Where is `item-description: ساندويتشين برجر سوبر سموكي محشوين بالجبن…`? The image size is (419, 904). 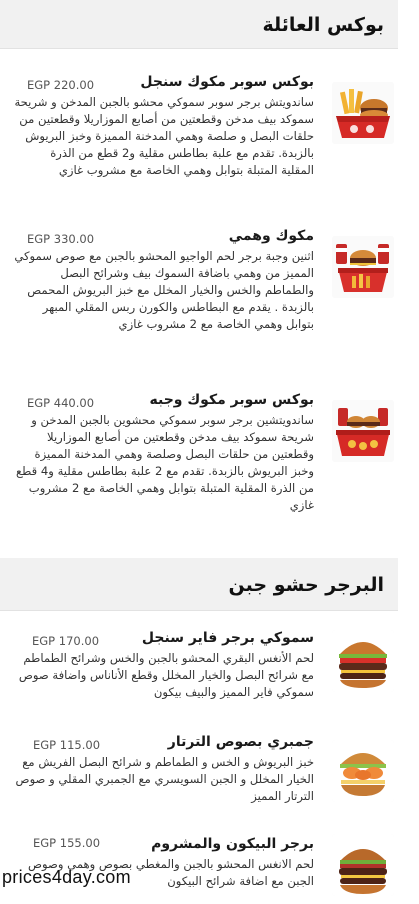
item-description: ساندويتشين برجر سوبر سموكي محشوين بالجبن… is located at coordinates (164, 462).